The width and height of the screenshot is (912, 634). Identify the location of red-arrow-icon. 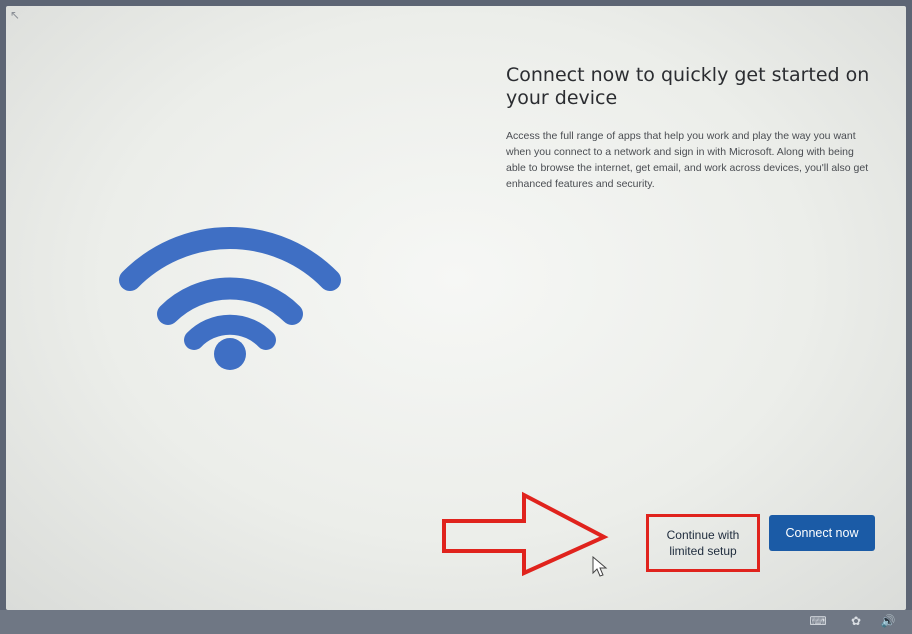
(525, 534).